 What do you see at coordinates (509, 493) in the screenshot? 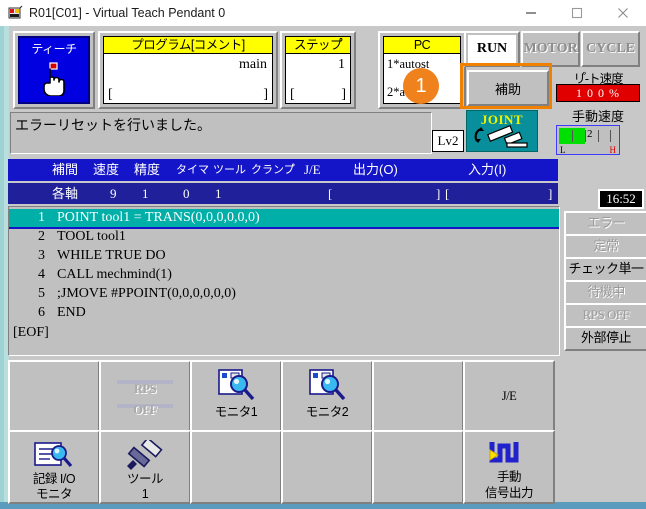
I see `fkey-label-2: 信号出力` at bounding box center [509, 493].